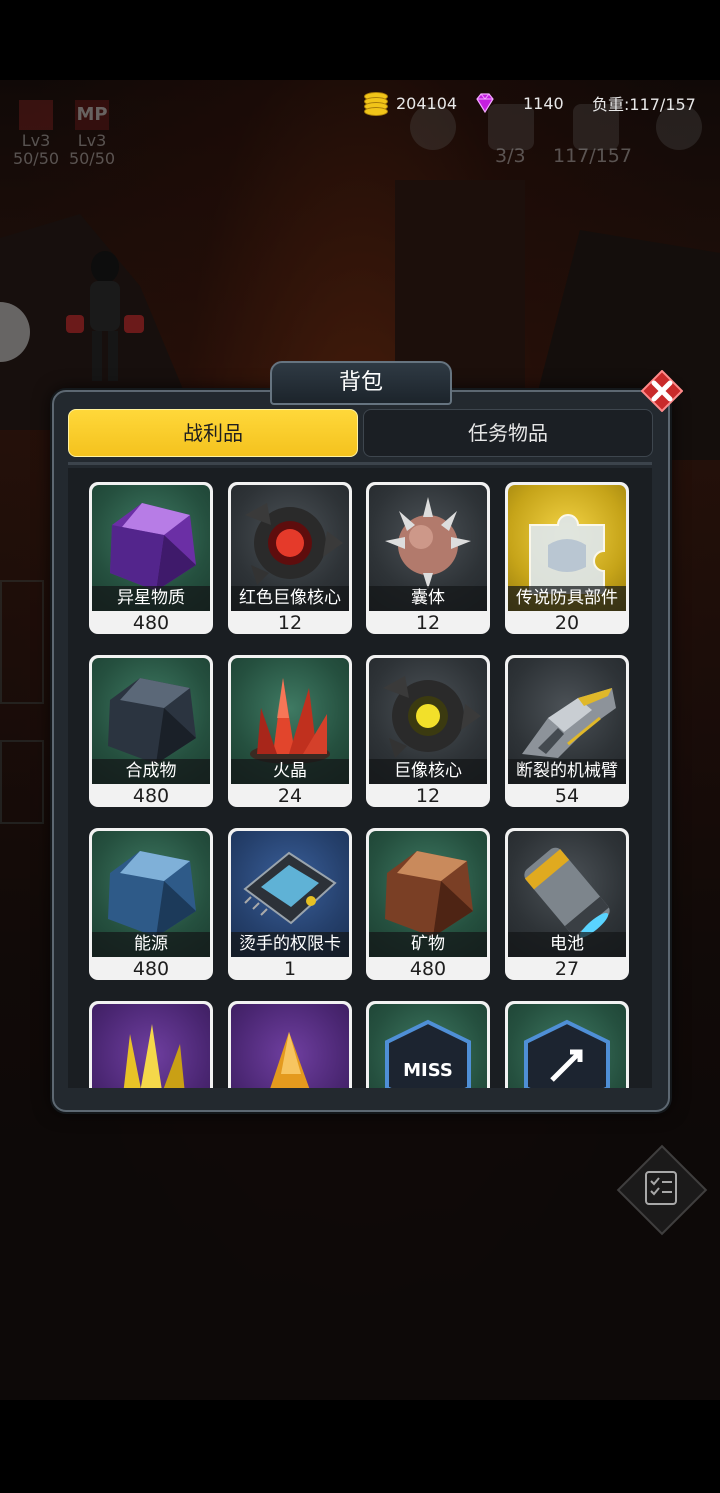 This screenshot has width=720, height=1493. What do you see at coordinates (427, 103) in the screenshot?
I see `gold-amount: 204104` at bounding box center [427, 103].